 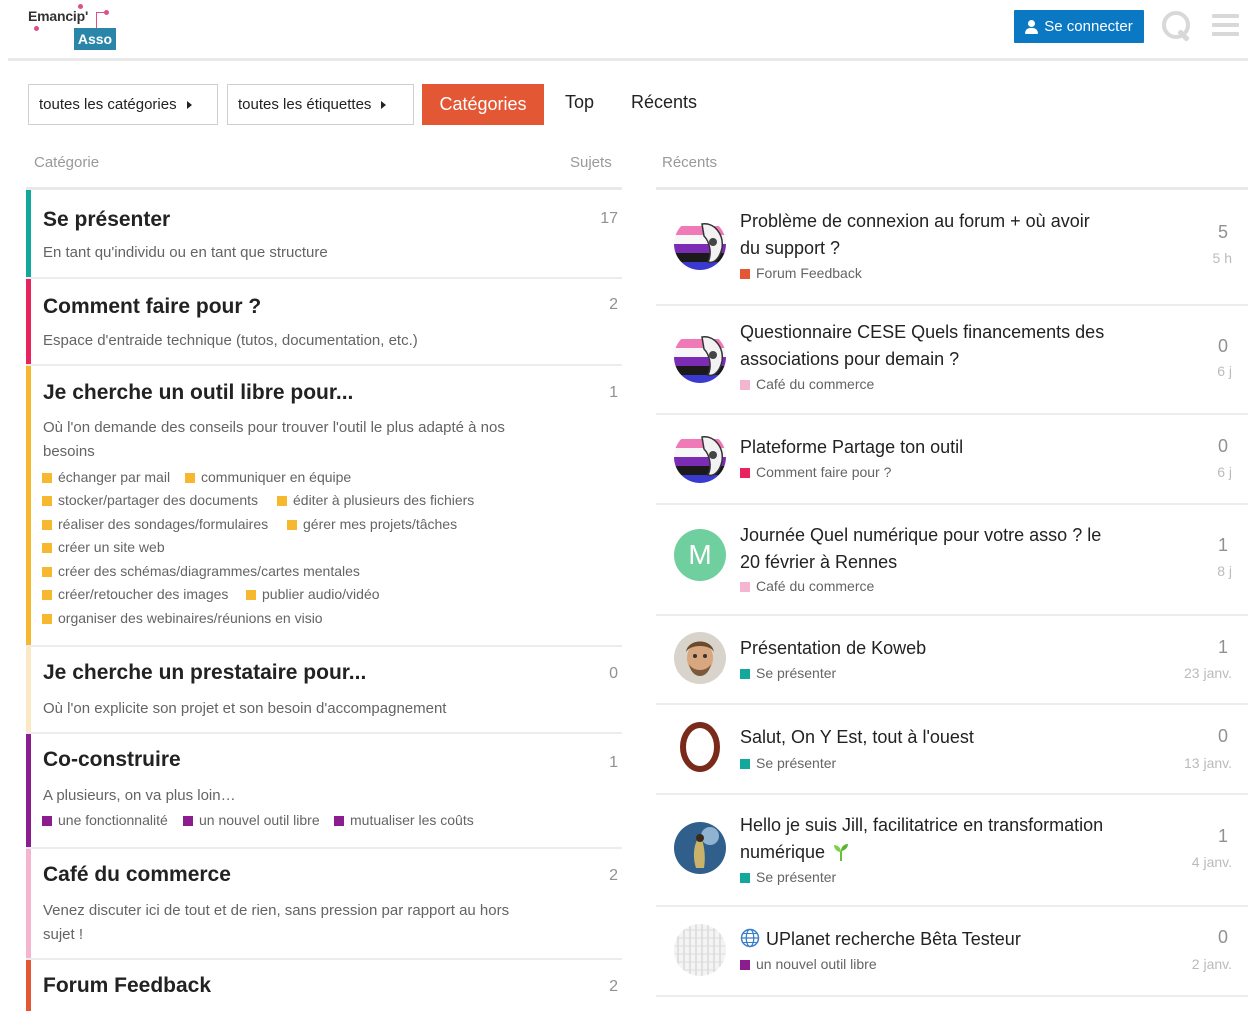 What do you see at coordinates (259, 820) in the screenshot?
I see `subcategory-label: un nouvel outil libre` at bounding box center [259, 820].